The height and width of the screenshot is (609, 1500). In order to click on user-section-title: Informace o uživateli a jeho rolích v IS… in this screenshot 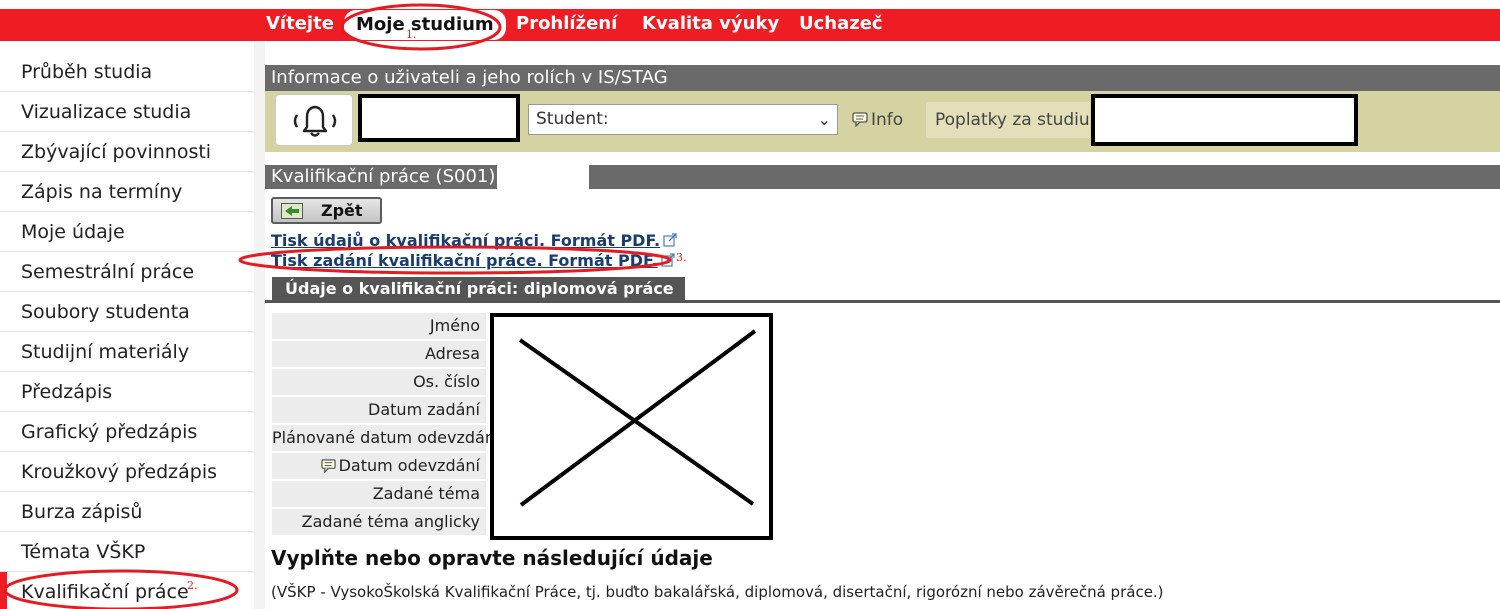, I will do `click(882, 78)`.